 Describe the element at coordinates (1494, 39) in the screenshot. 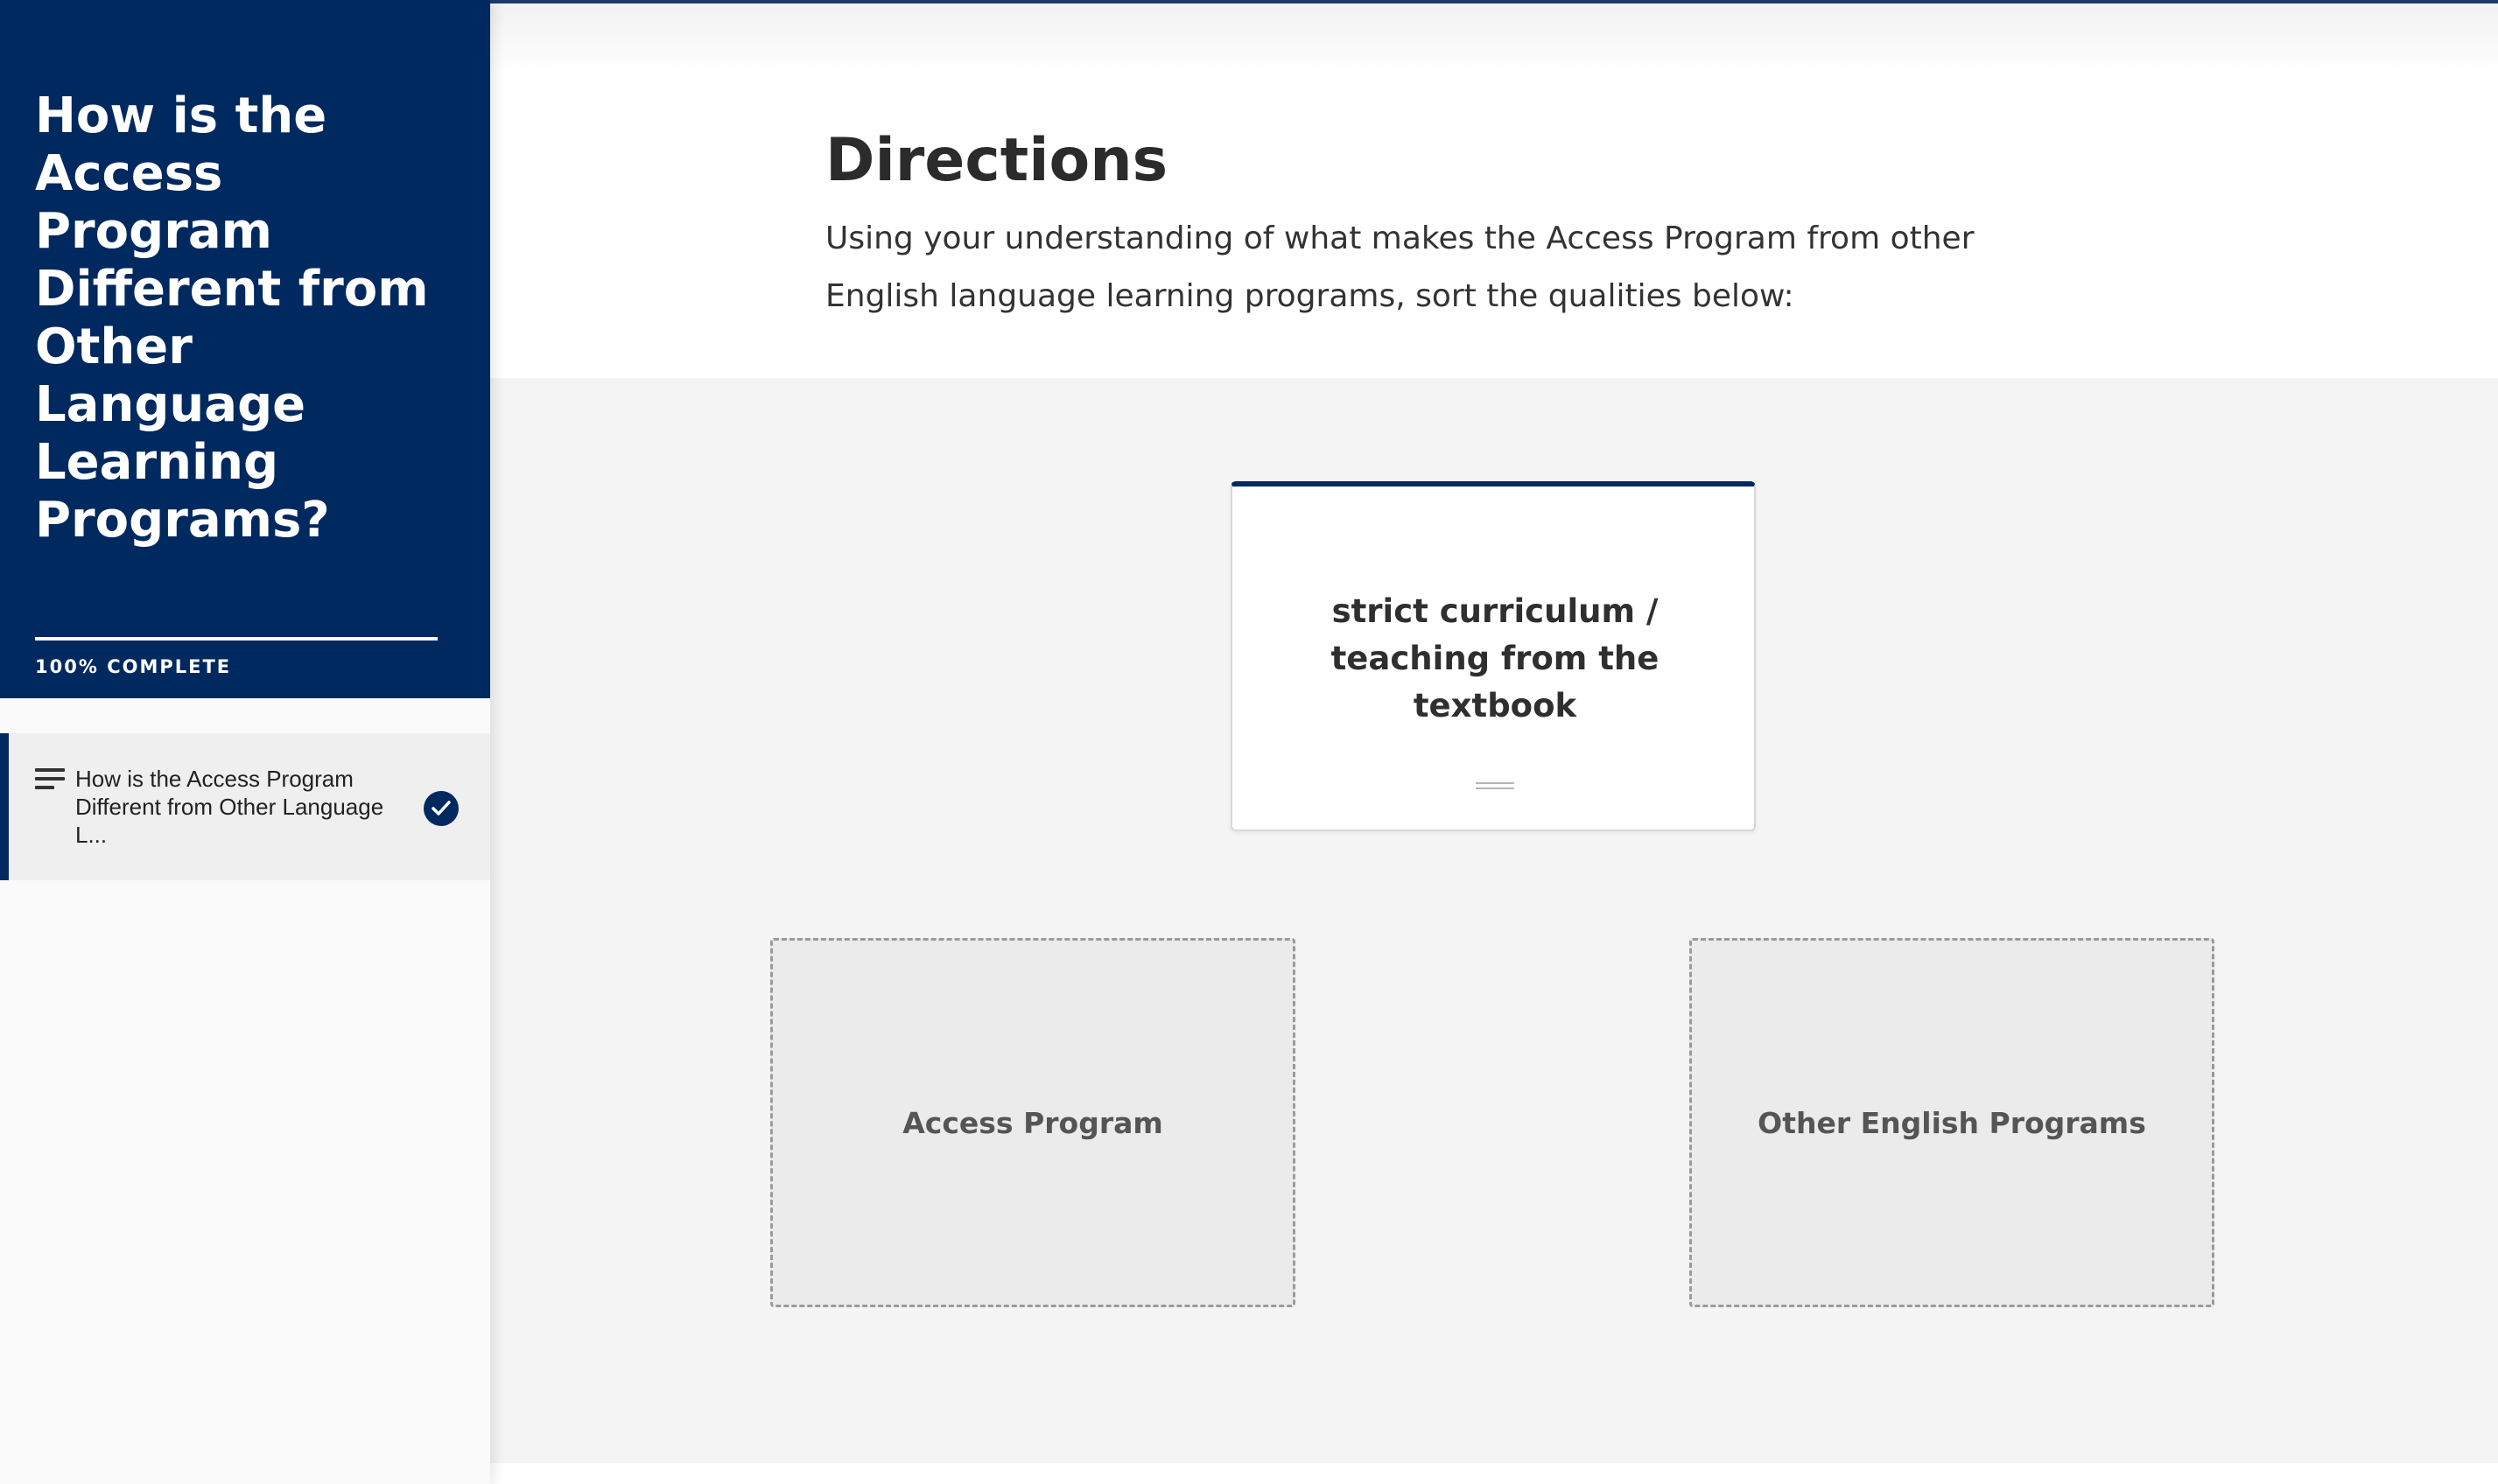

I see `top-shadow` at that location.